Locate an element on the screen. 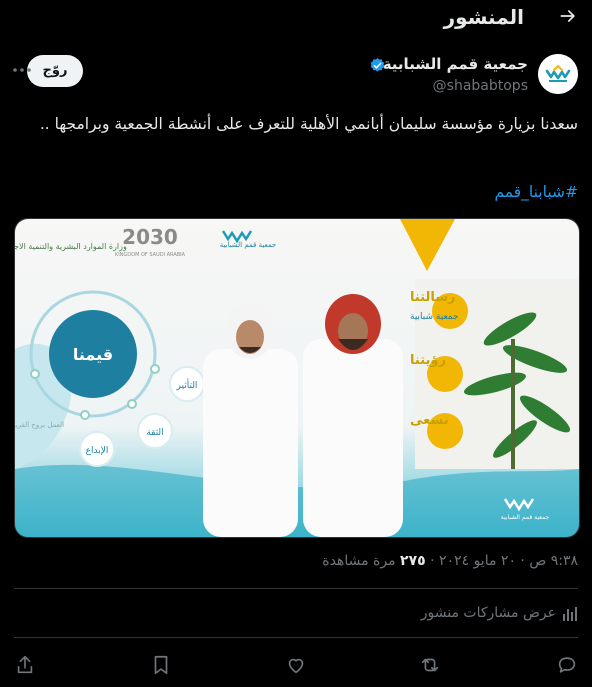 This screenshot has height=687, width=592. view-engagements-link: عرض مشاركات منشور is located at coordinates (499, 613).